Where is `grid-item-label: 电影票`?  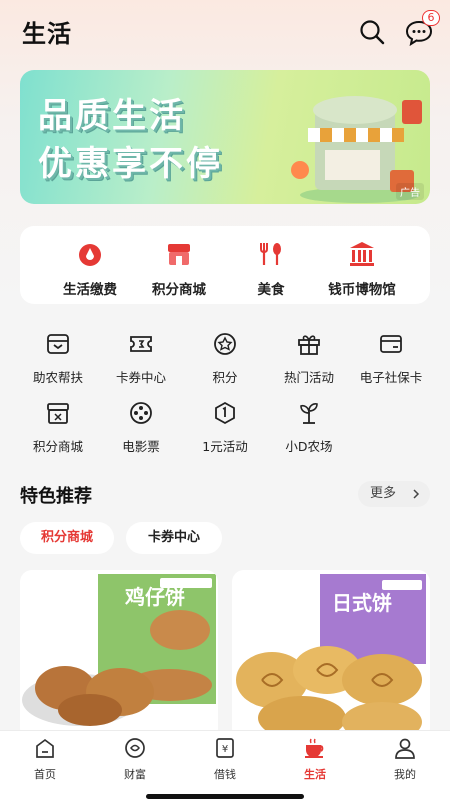 grid-item-label: 电影票 is located at coordinates (141, 446).